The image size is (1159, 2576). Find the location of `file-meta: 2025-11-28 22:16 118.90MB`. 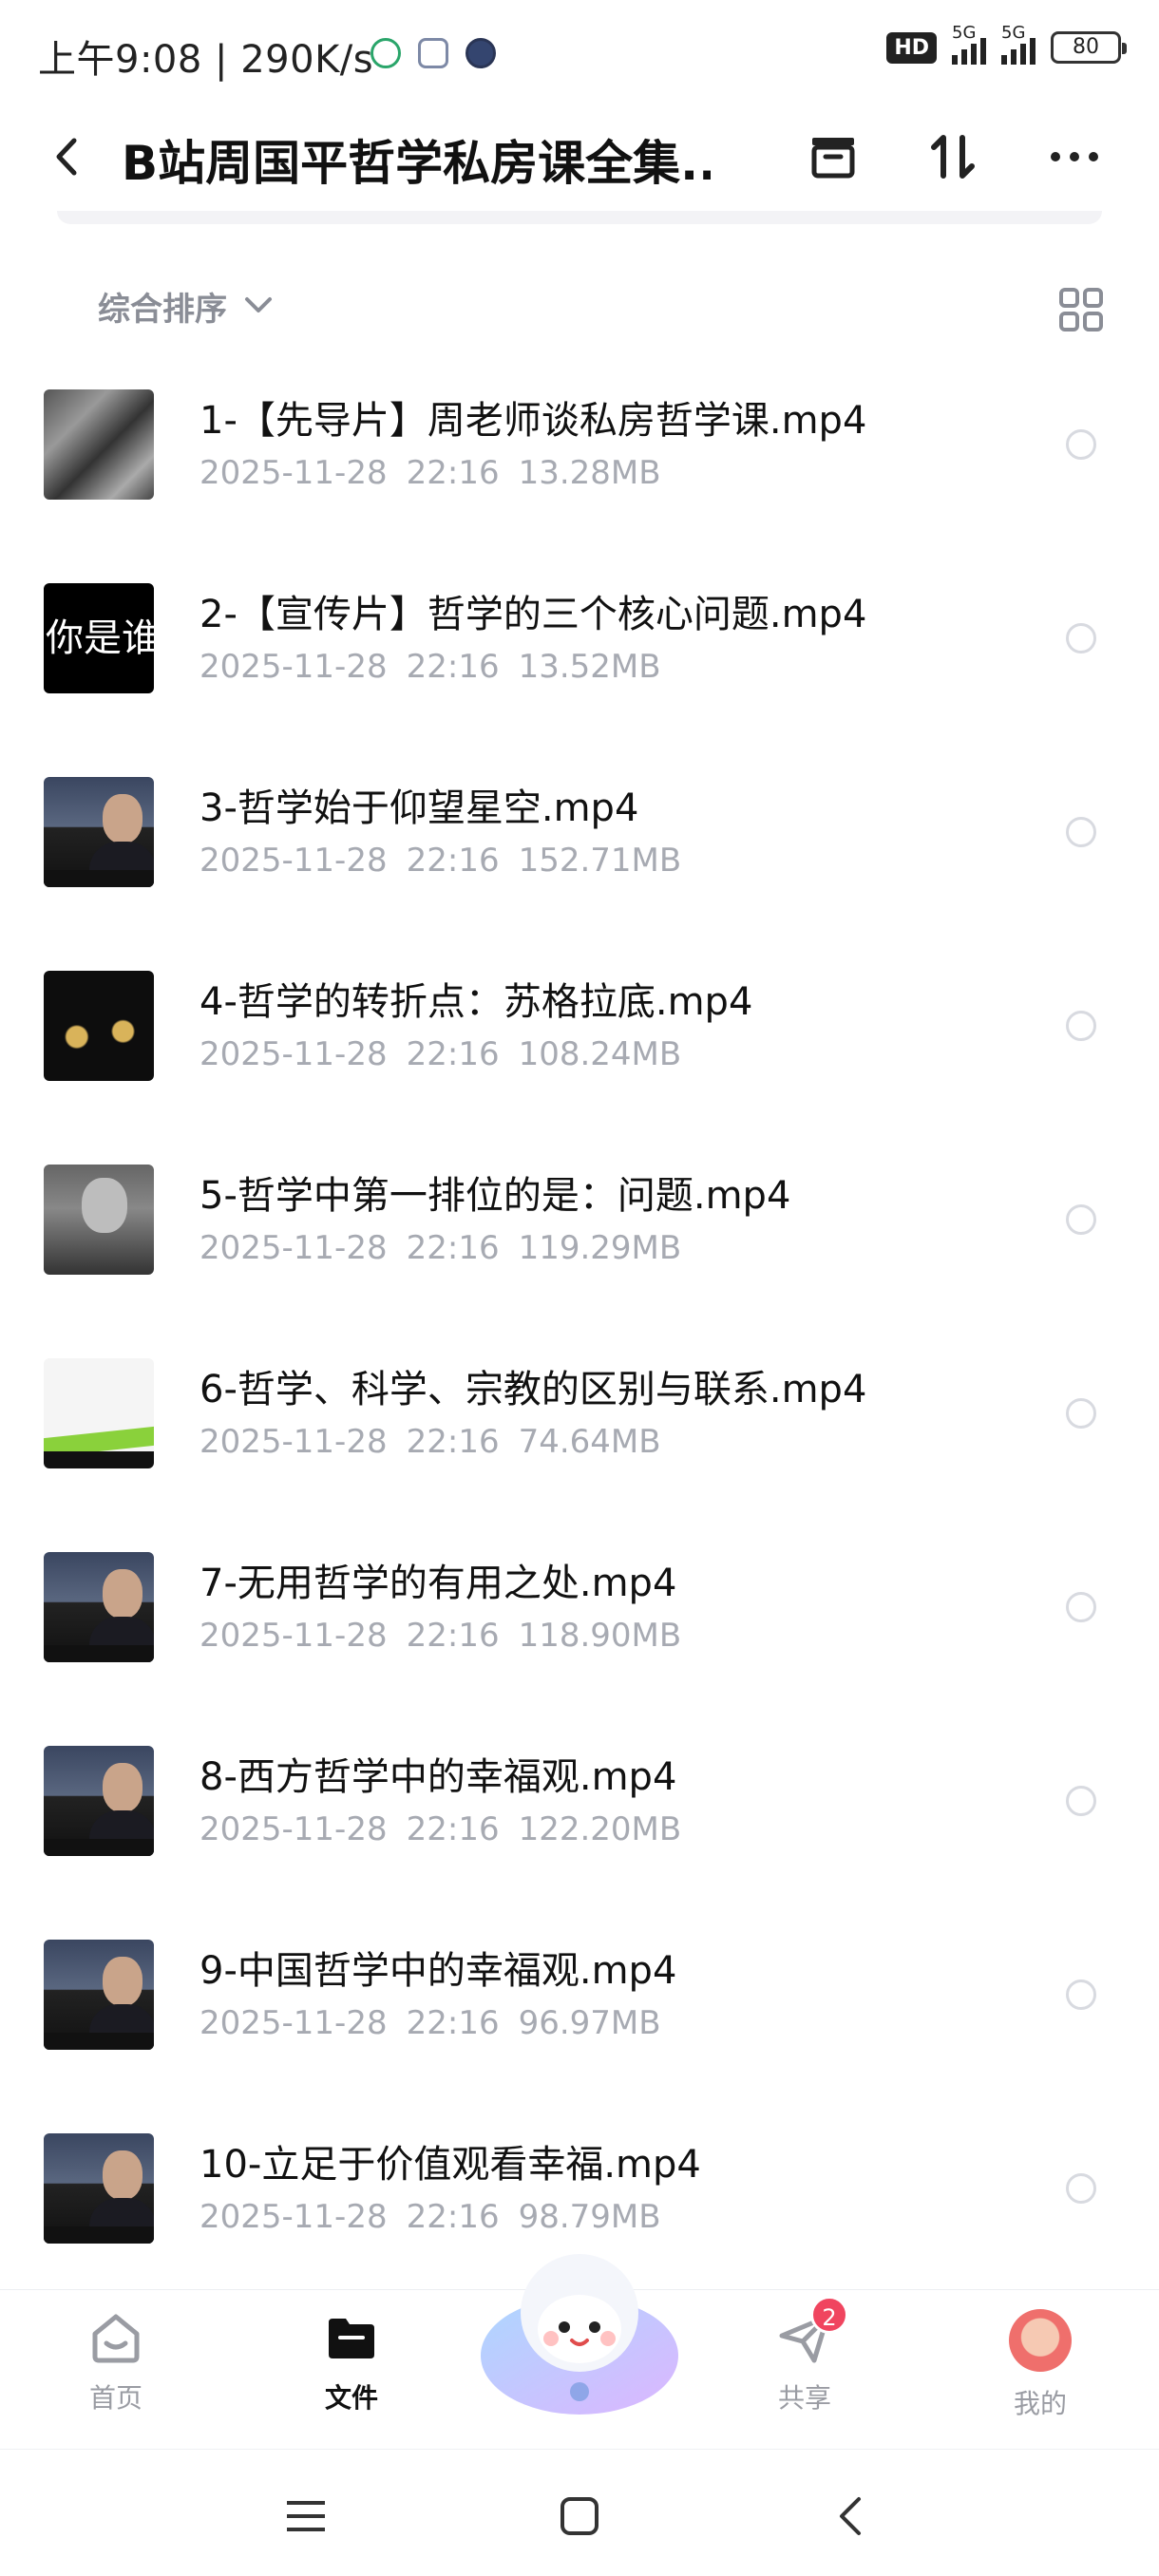

file-meta: 2025-11-28 22:16 118.90MB is located at coordinates (441, 1636).